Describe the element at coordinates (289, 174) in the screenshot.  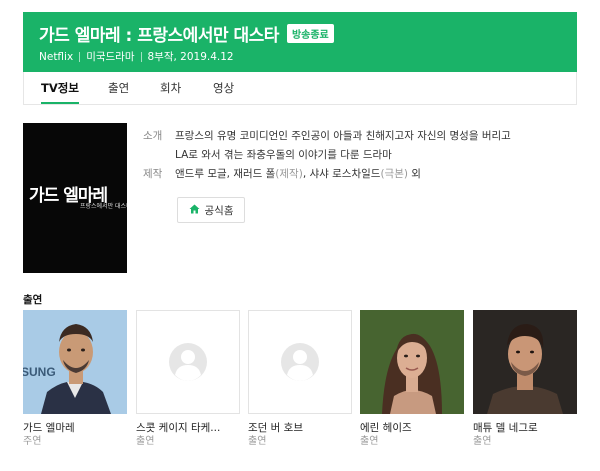
I see `production-role: (제작)` at that location.